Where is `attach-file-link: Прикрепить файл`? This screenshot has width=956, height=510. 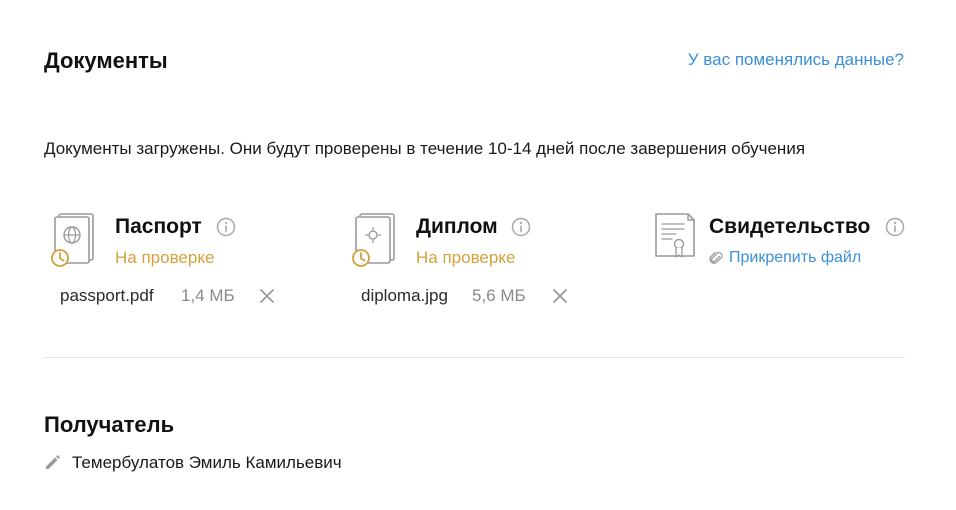 attach-file-link: Прикрепить файл is located at coordinates (785, 258).